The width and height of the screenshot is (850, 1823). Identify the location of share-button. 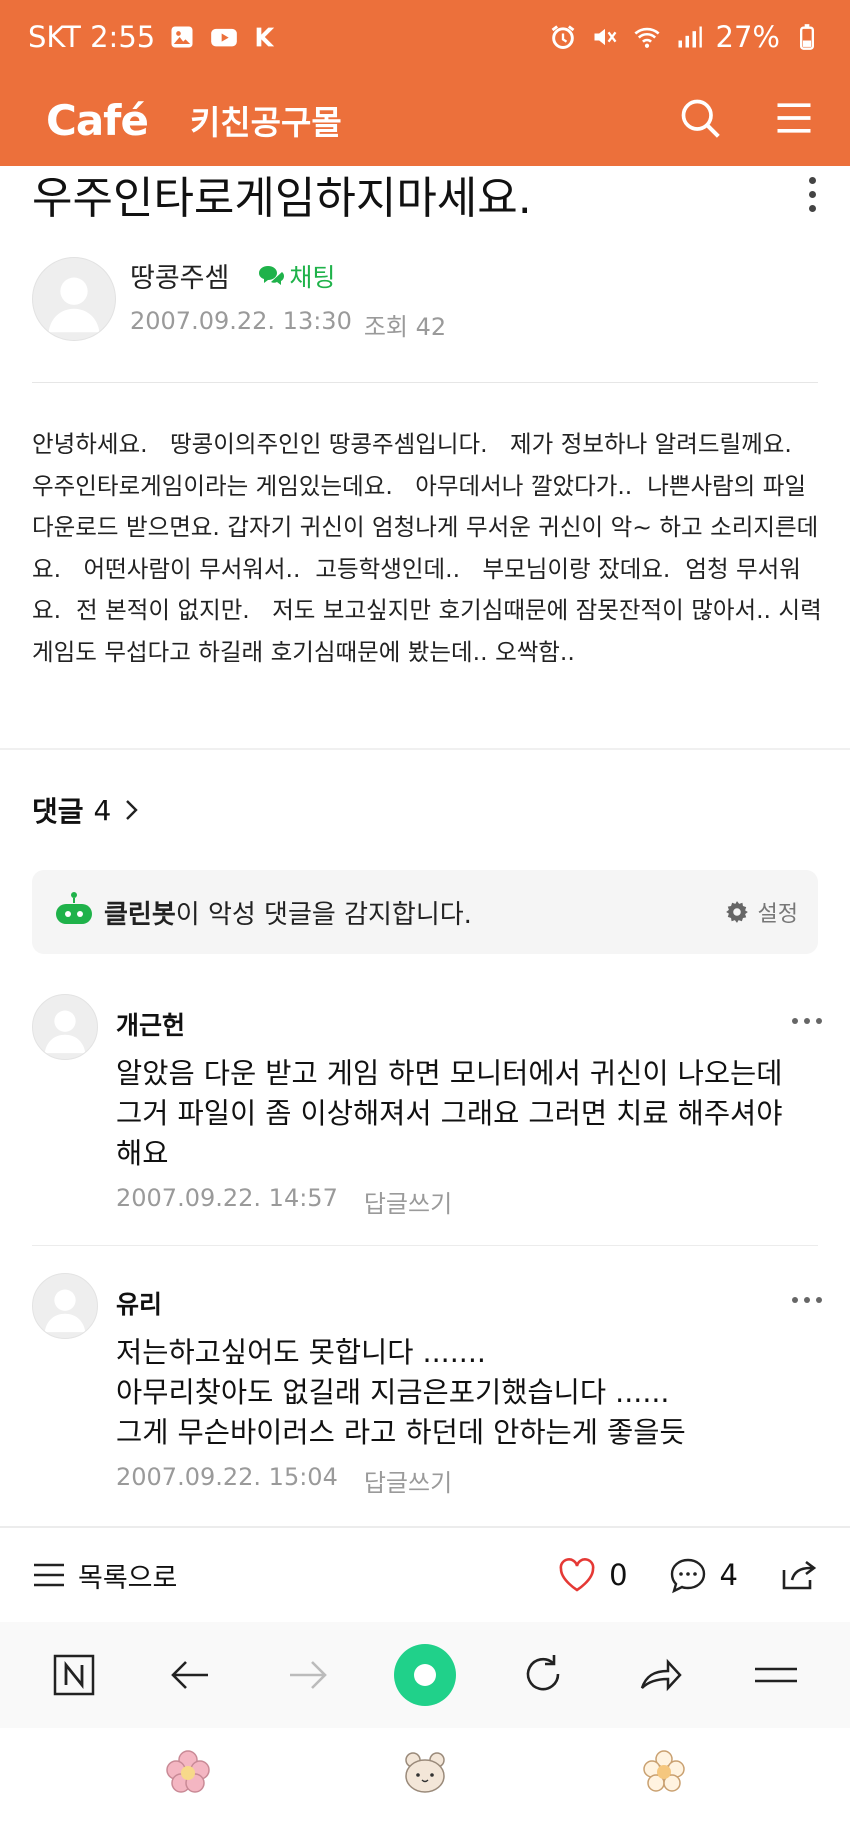
(798, 1575).